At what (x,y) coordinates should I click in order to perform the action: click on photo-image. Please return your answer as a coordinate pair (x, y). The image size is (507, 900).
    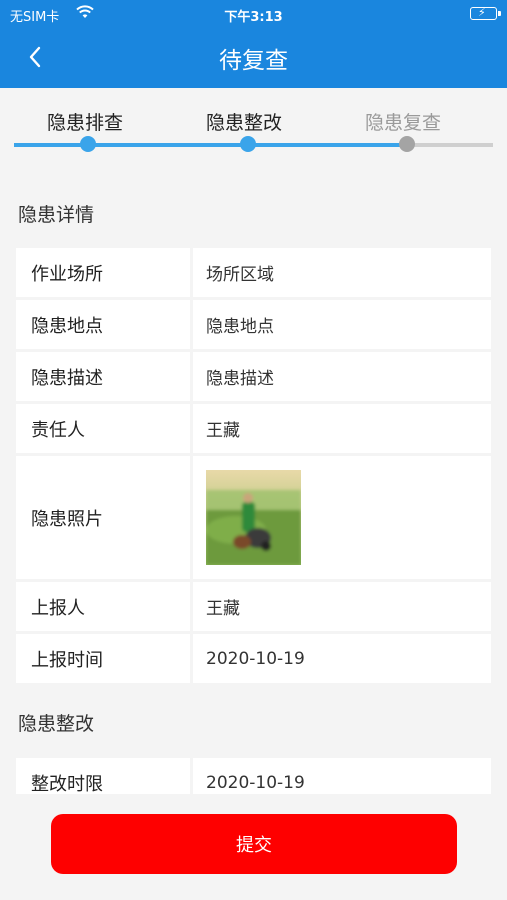
    Looking at the image, I should click on (253, 517).